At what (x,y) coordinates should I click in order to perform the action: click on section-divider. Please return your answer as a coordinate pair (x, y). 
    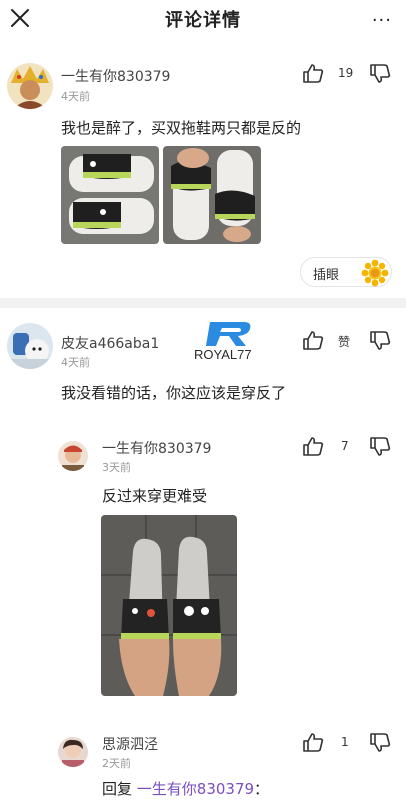
    Looking at the image, I should click on (203, 303).